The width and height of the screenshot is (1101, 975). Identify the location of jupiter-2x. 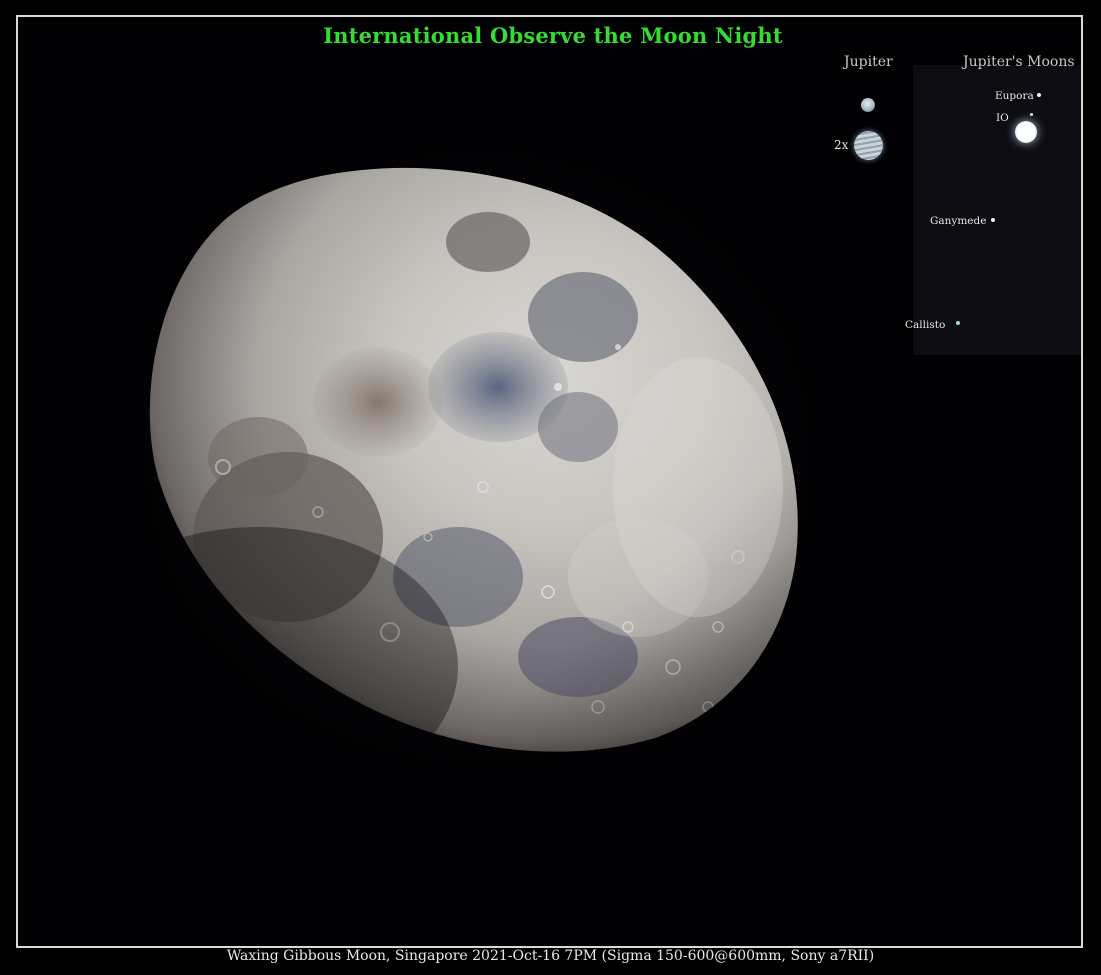
(868, 145).